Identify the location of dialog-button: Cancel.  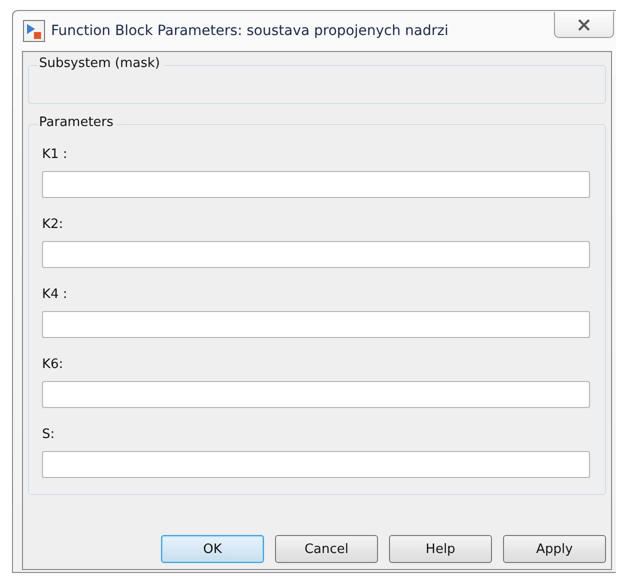
(326, 549).